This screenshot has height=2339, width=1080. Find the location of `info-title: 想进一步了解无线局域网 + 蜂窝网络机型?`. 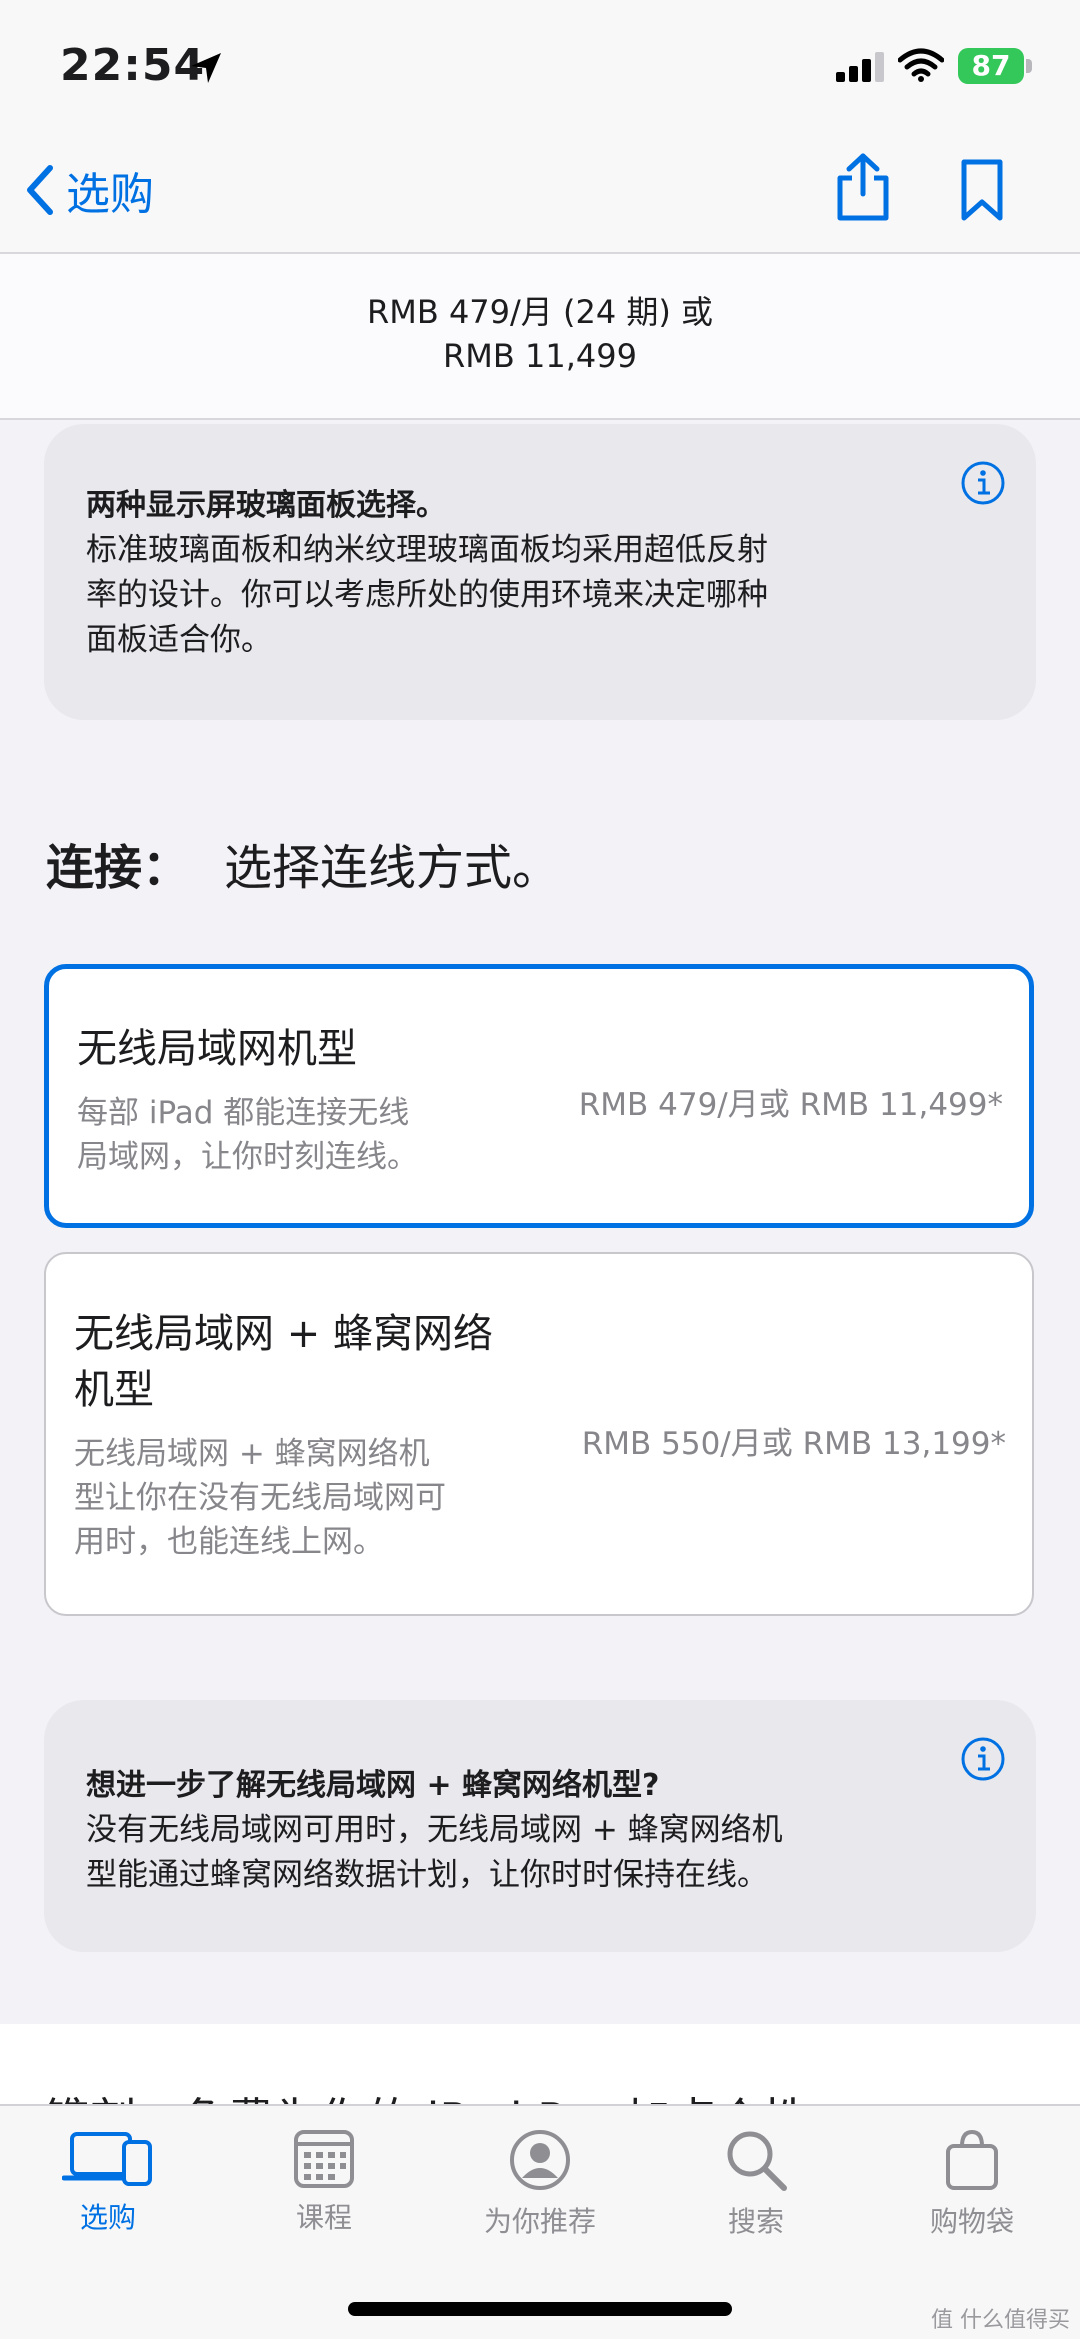

info-title: 想进一步了解无线局域网 + 蜂窝网络机型? is located at coordinates (373, 1785).